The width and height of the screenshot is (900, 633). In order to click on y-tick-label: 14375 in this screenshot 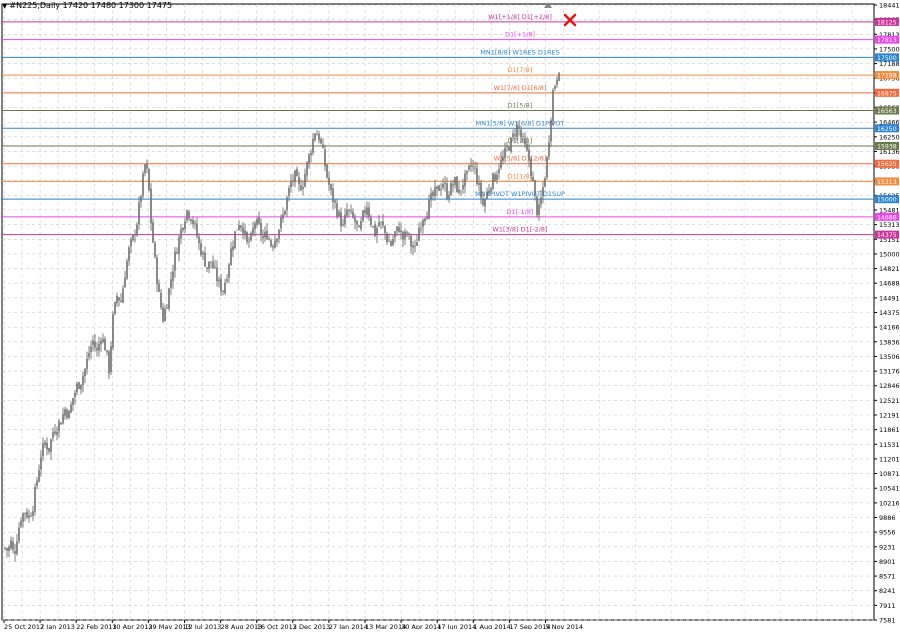, I will do `click(889, 313)`.